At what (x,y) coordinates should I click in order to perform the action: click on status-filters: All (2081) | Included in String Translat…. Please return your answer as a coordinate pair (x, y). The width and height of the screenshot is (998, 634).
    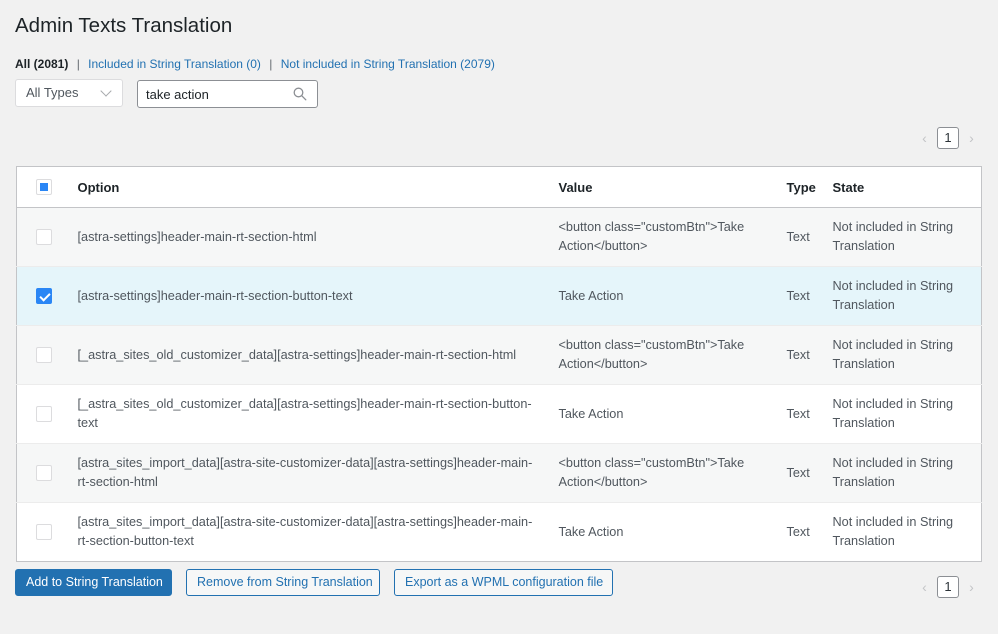
    Looking at the image, I should click on (255, 64).